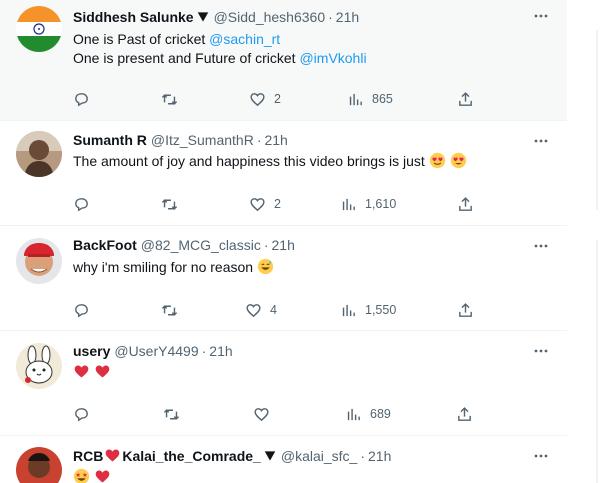  I want to click on display-name: Siddhesh Salunke, so click(133, 17).